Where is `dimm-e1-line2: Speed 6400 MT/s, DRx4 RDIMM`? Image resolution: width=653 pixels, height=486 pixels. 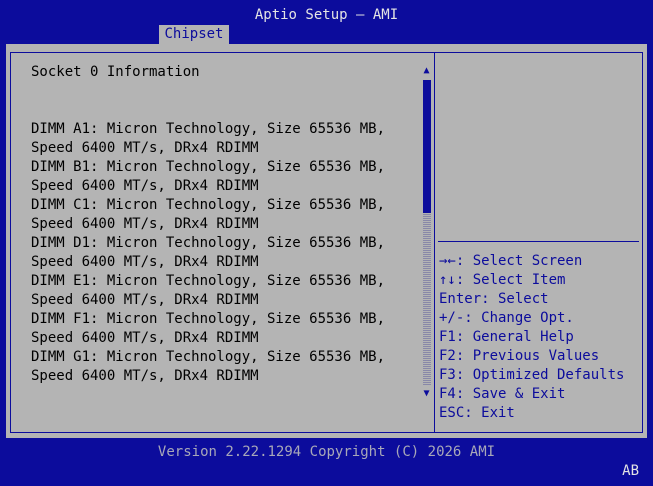
dimm-e1-line2: Speed 6400 MT/s, DRx4 RDIMM is located at coordinates (145, 300).